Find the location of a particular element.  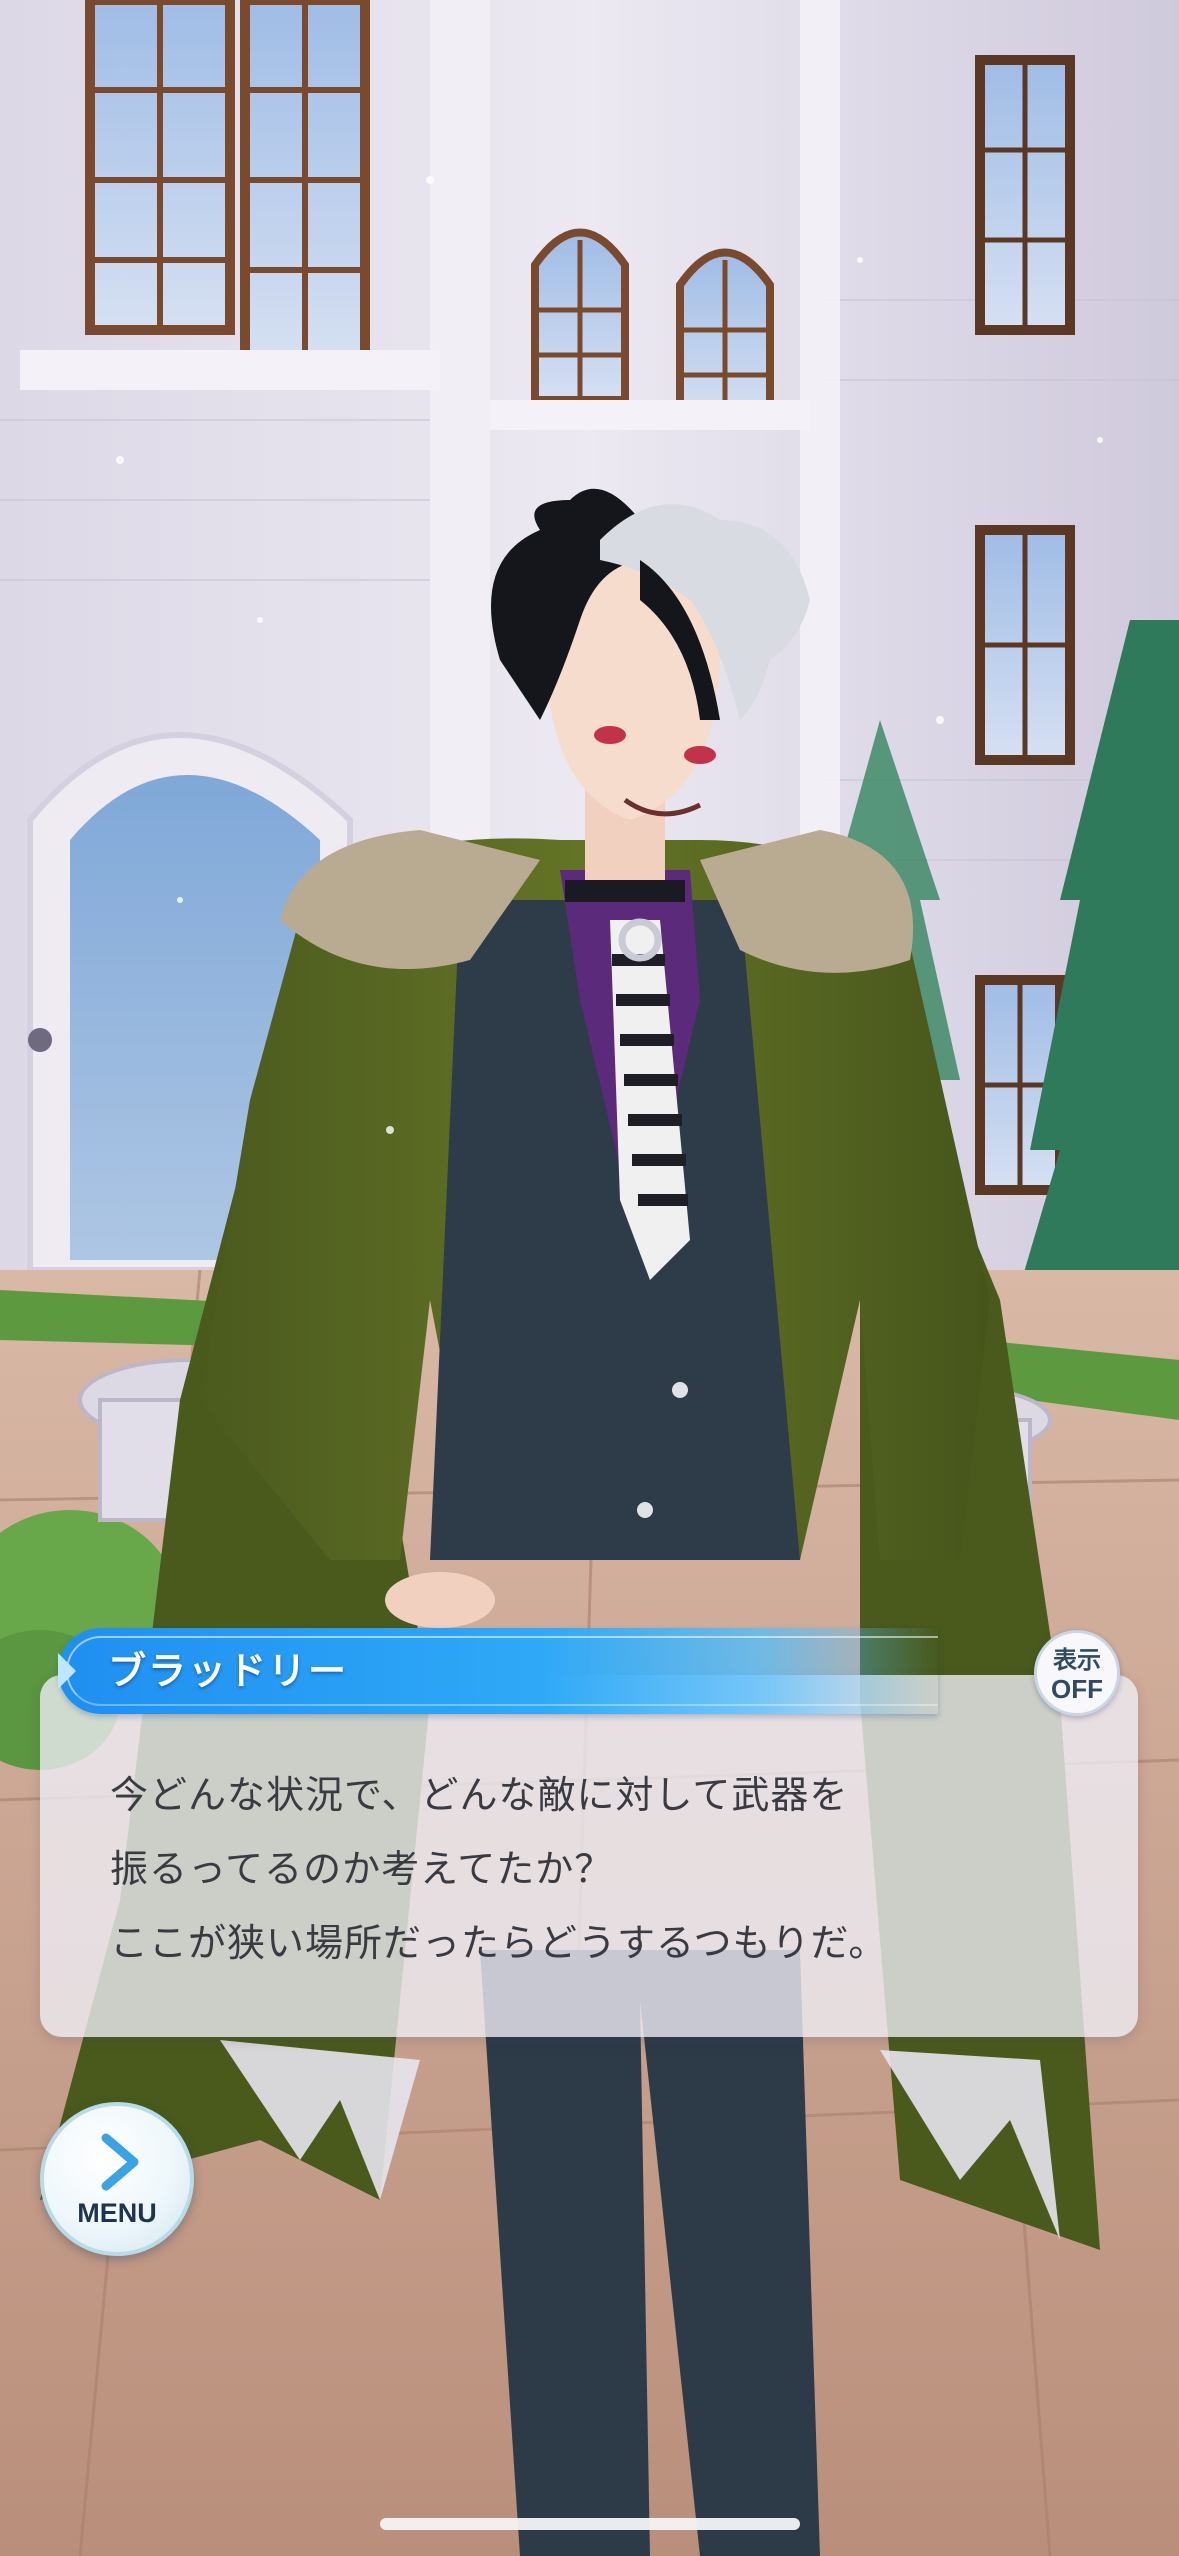

dialogue-line: 振るってるのか考えてたか？ is located at coordinates (362, 1869).